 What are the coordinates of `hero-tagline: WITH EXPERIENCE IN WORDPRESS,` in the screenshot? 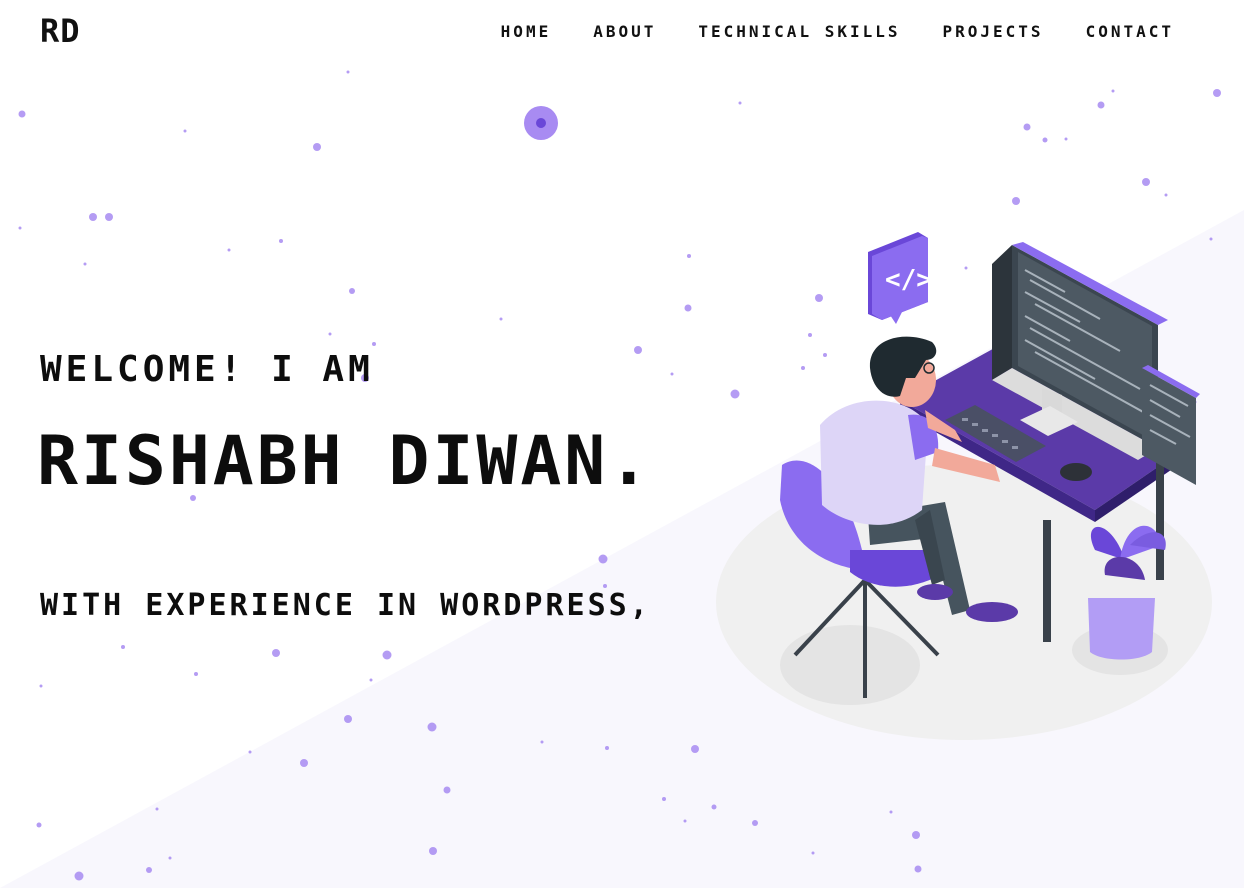 It's located at (345, 605).